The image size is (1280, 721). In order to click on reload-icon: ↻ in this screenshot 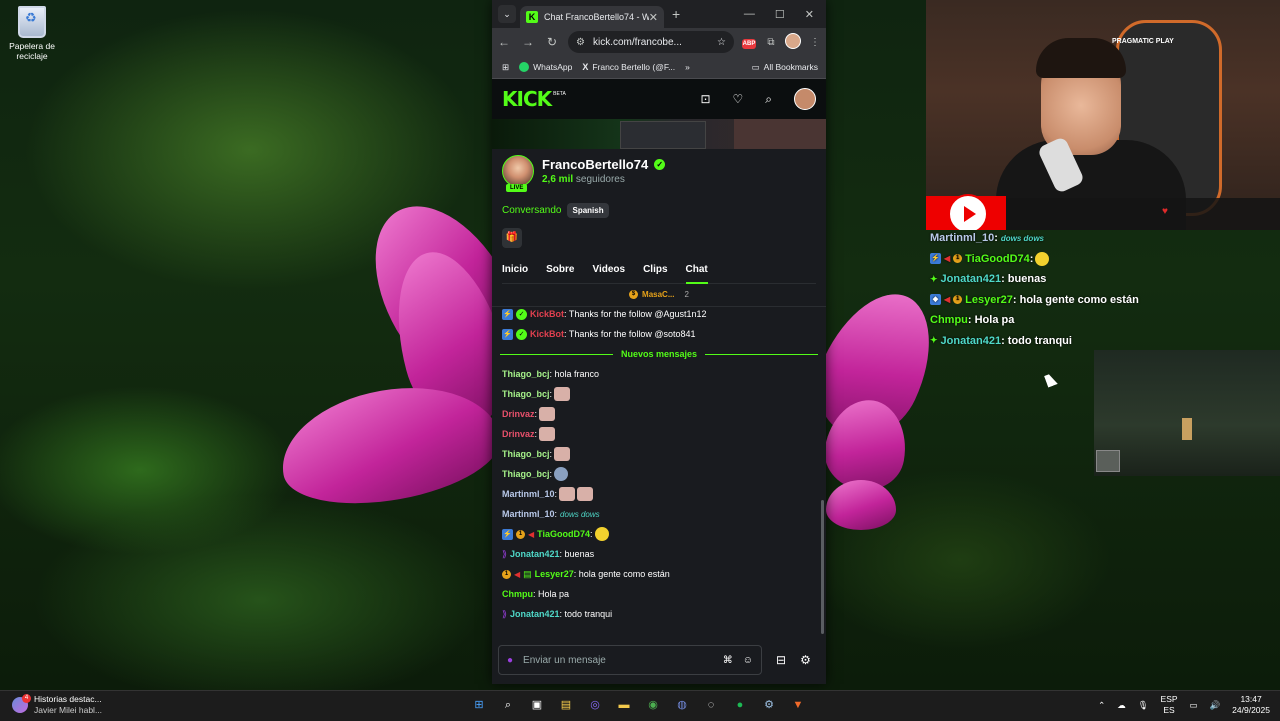, I will do `click(552, 42)`.